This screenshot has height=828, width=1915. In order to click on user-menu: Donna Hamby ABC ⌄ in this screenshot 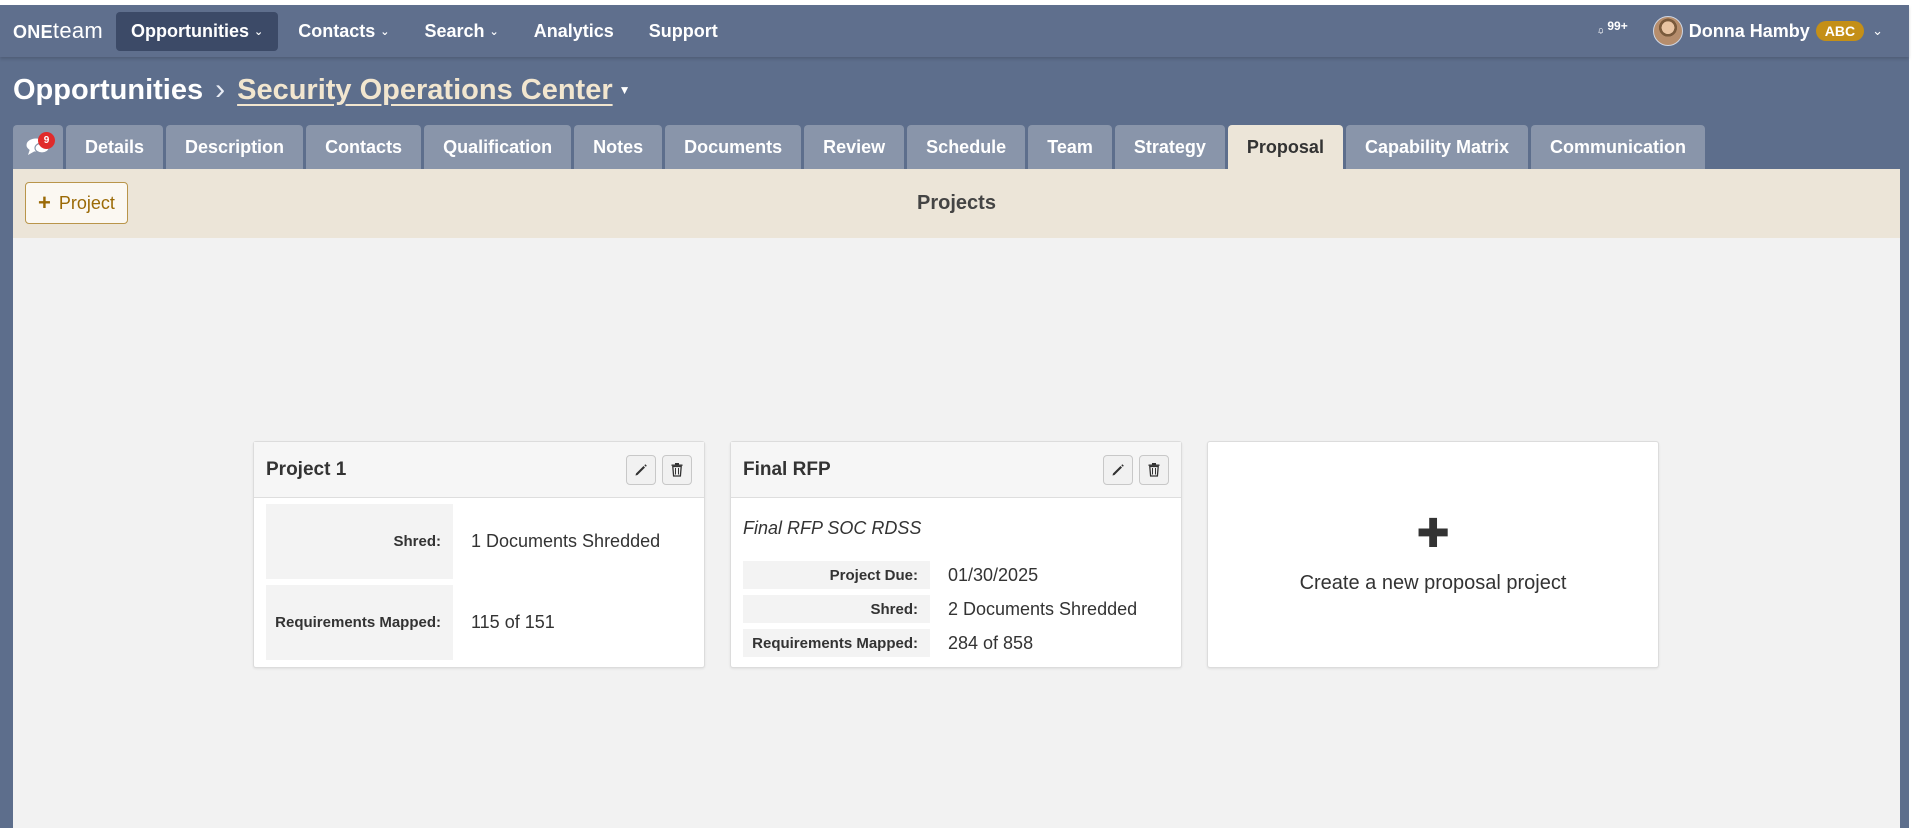, I will do `click(1767, 31)`.